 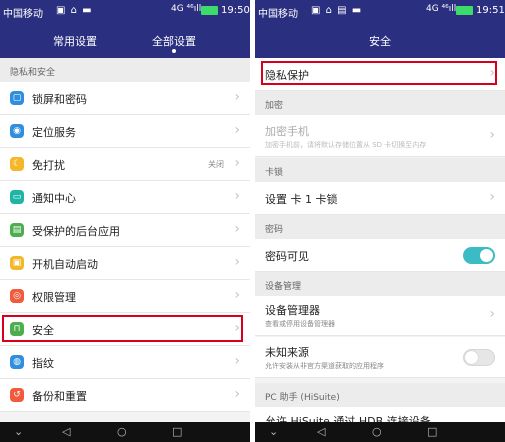 What do you see at coordinates (17, 164) in the screenshot?
I see `moon-icon: ☾` at bounding box center [17, 164].